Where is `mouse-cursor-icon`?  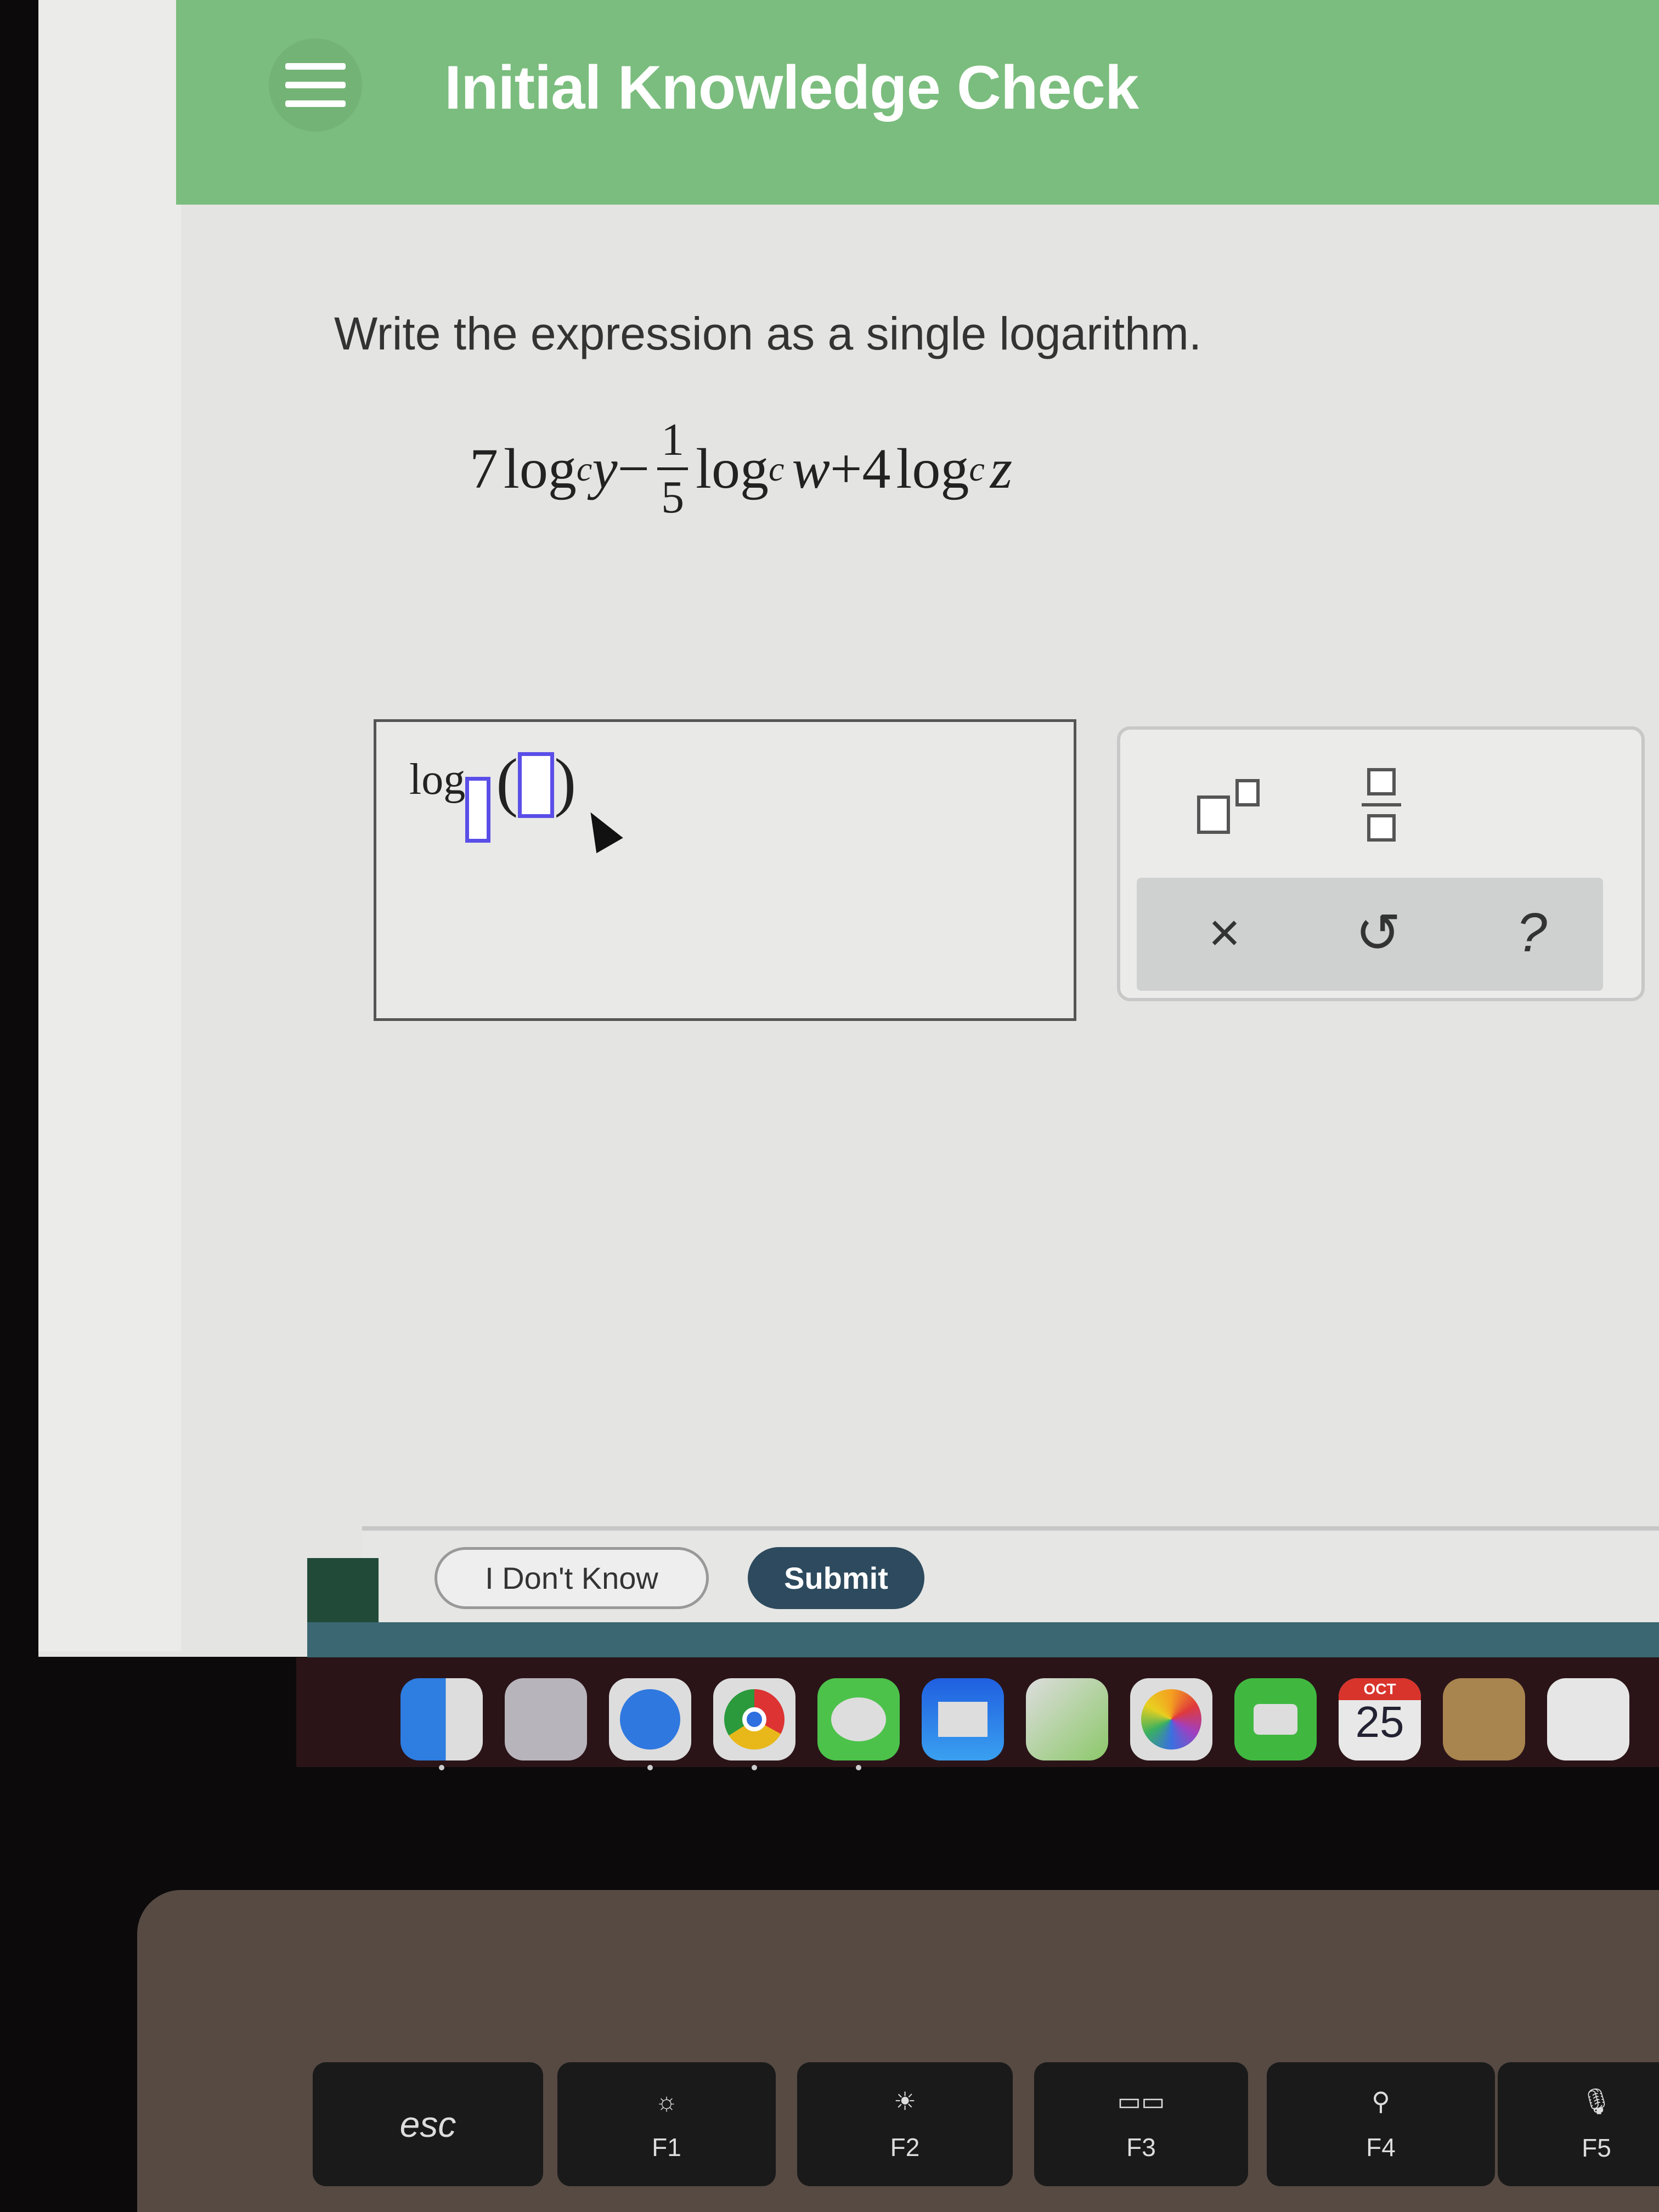
mouse-cursor-icon is located at coordinates (600, 829).